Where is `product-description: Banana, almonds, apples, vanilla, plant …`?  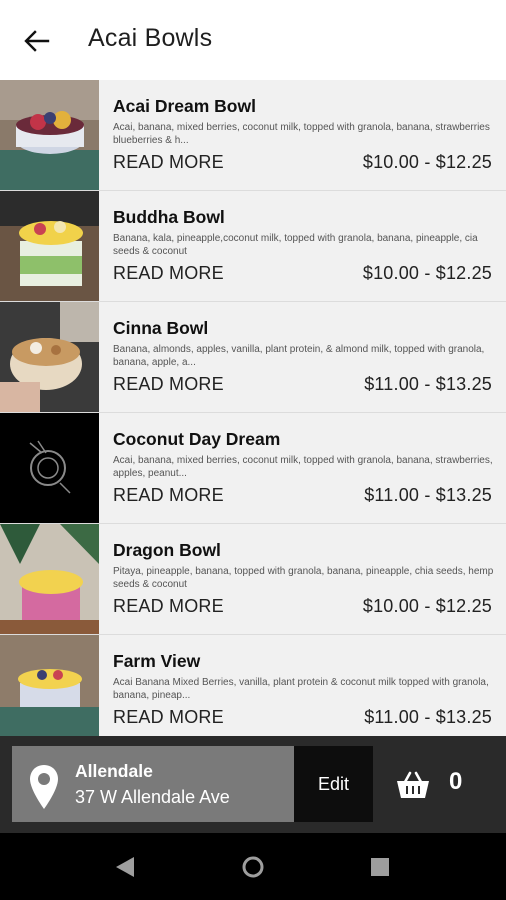 product-description: Banana, almonds, apples, vanilla, plant … is located at coordinates (299, 356).